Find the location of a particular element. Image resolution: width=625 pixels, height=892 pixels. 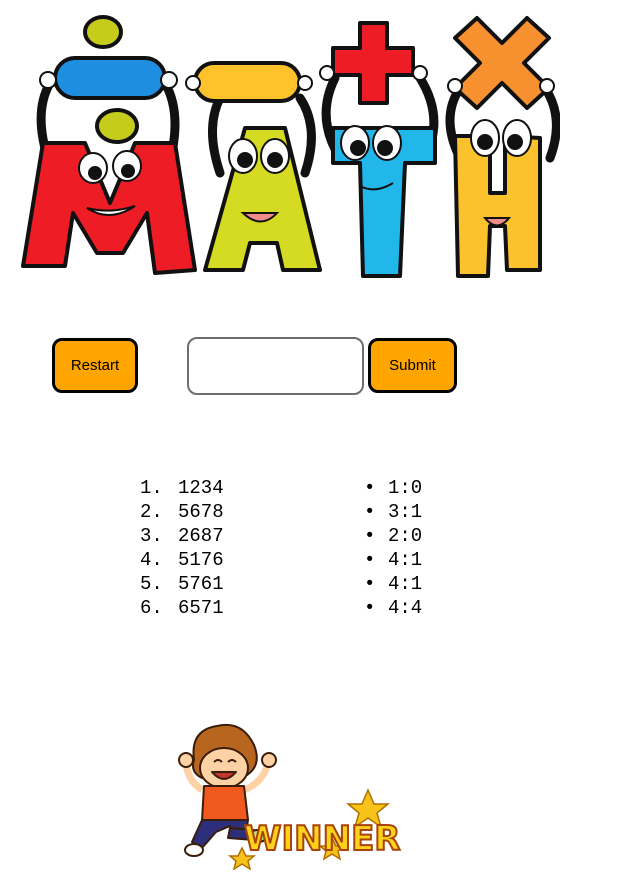

list-item: • 4:4 is located at coordinates (393, 608).